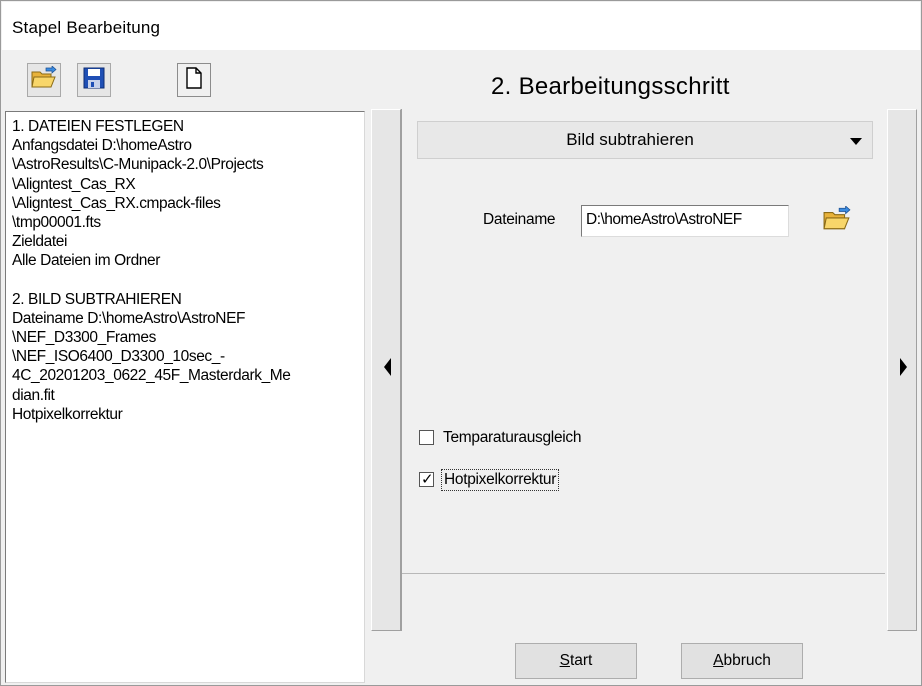  Describe the element at coordinates (610, 86) in the screenshot. I see `step-title: 2. Bearbeitungsschritt` at that location.